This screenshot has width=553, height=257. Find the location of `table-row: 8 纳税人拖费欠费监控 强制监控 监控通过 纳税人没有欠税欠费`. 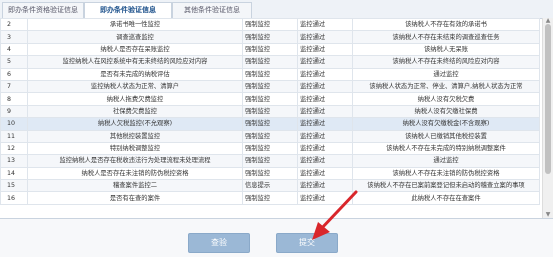

table-row: 8 纳税人拖费欠费监控 强制监控 监控通过 纳税人没有欠税欠费 is located at coordinates (270, 99).